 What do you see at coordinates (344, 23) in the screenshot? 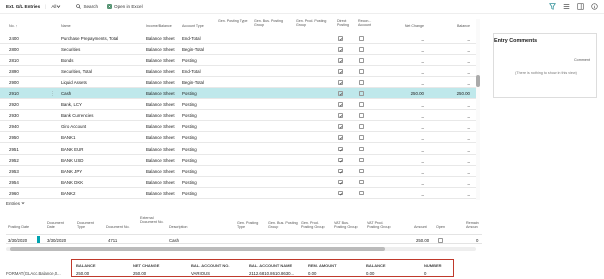
I see `col-header-direct-posting: Direct Posting` at bounding box center [344, 23].